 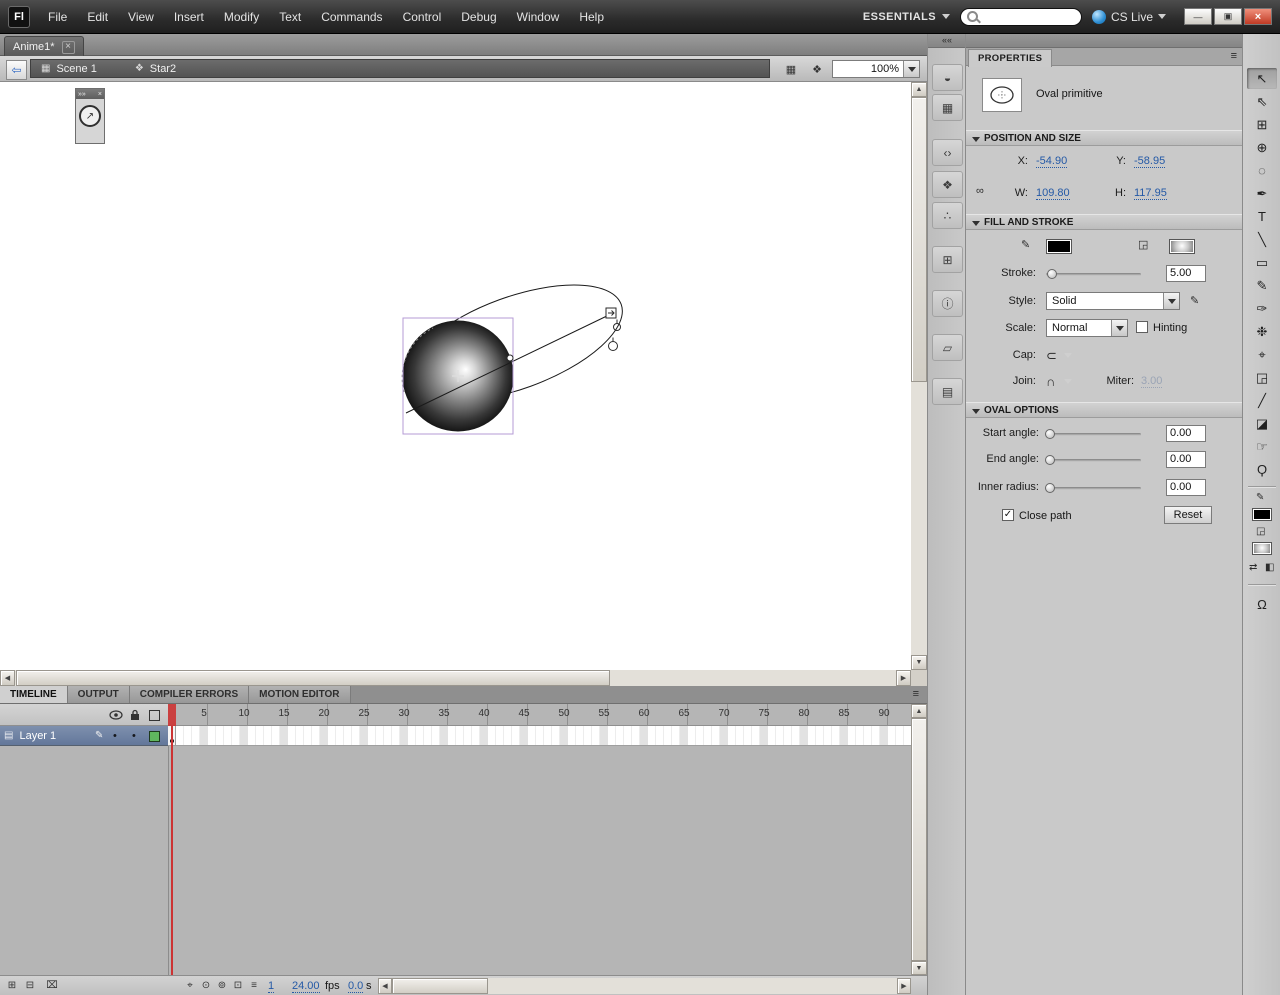 I want to click on menu-edit: Edit, so click(x=97, y=17).